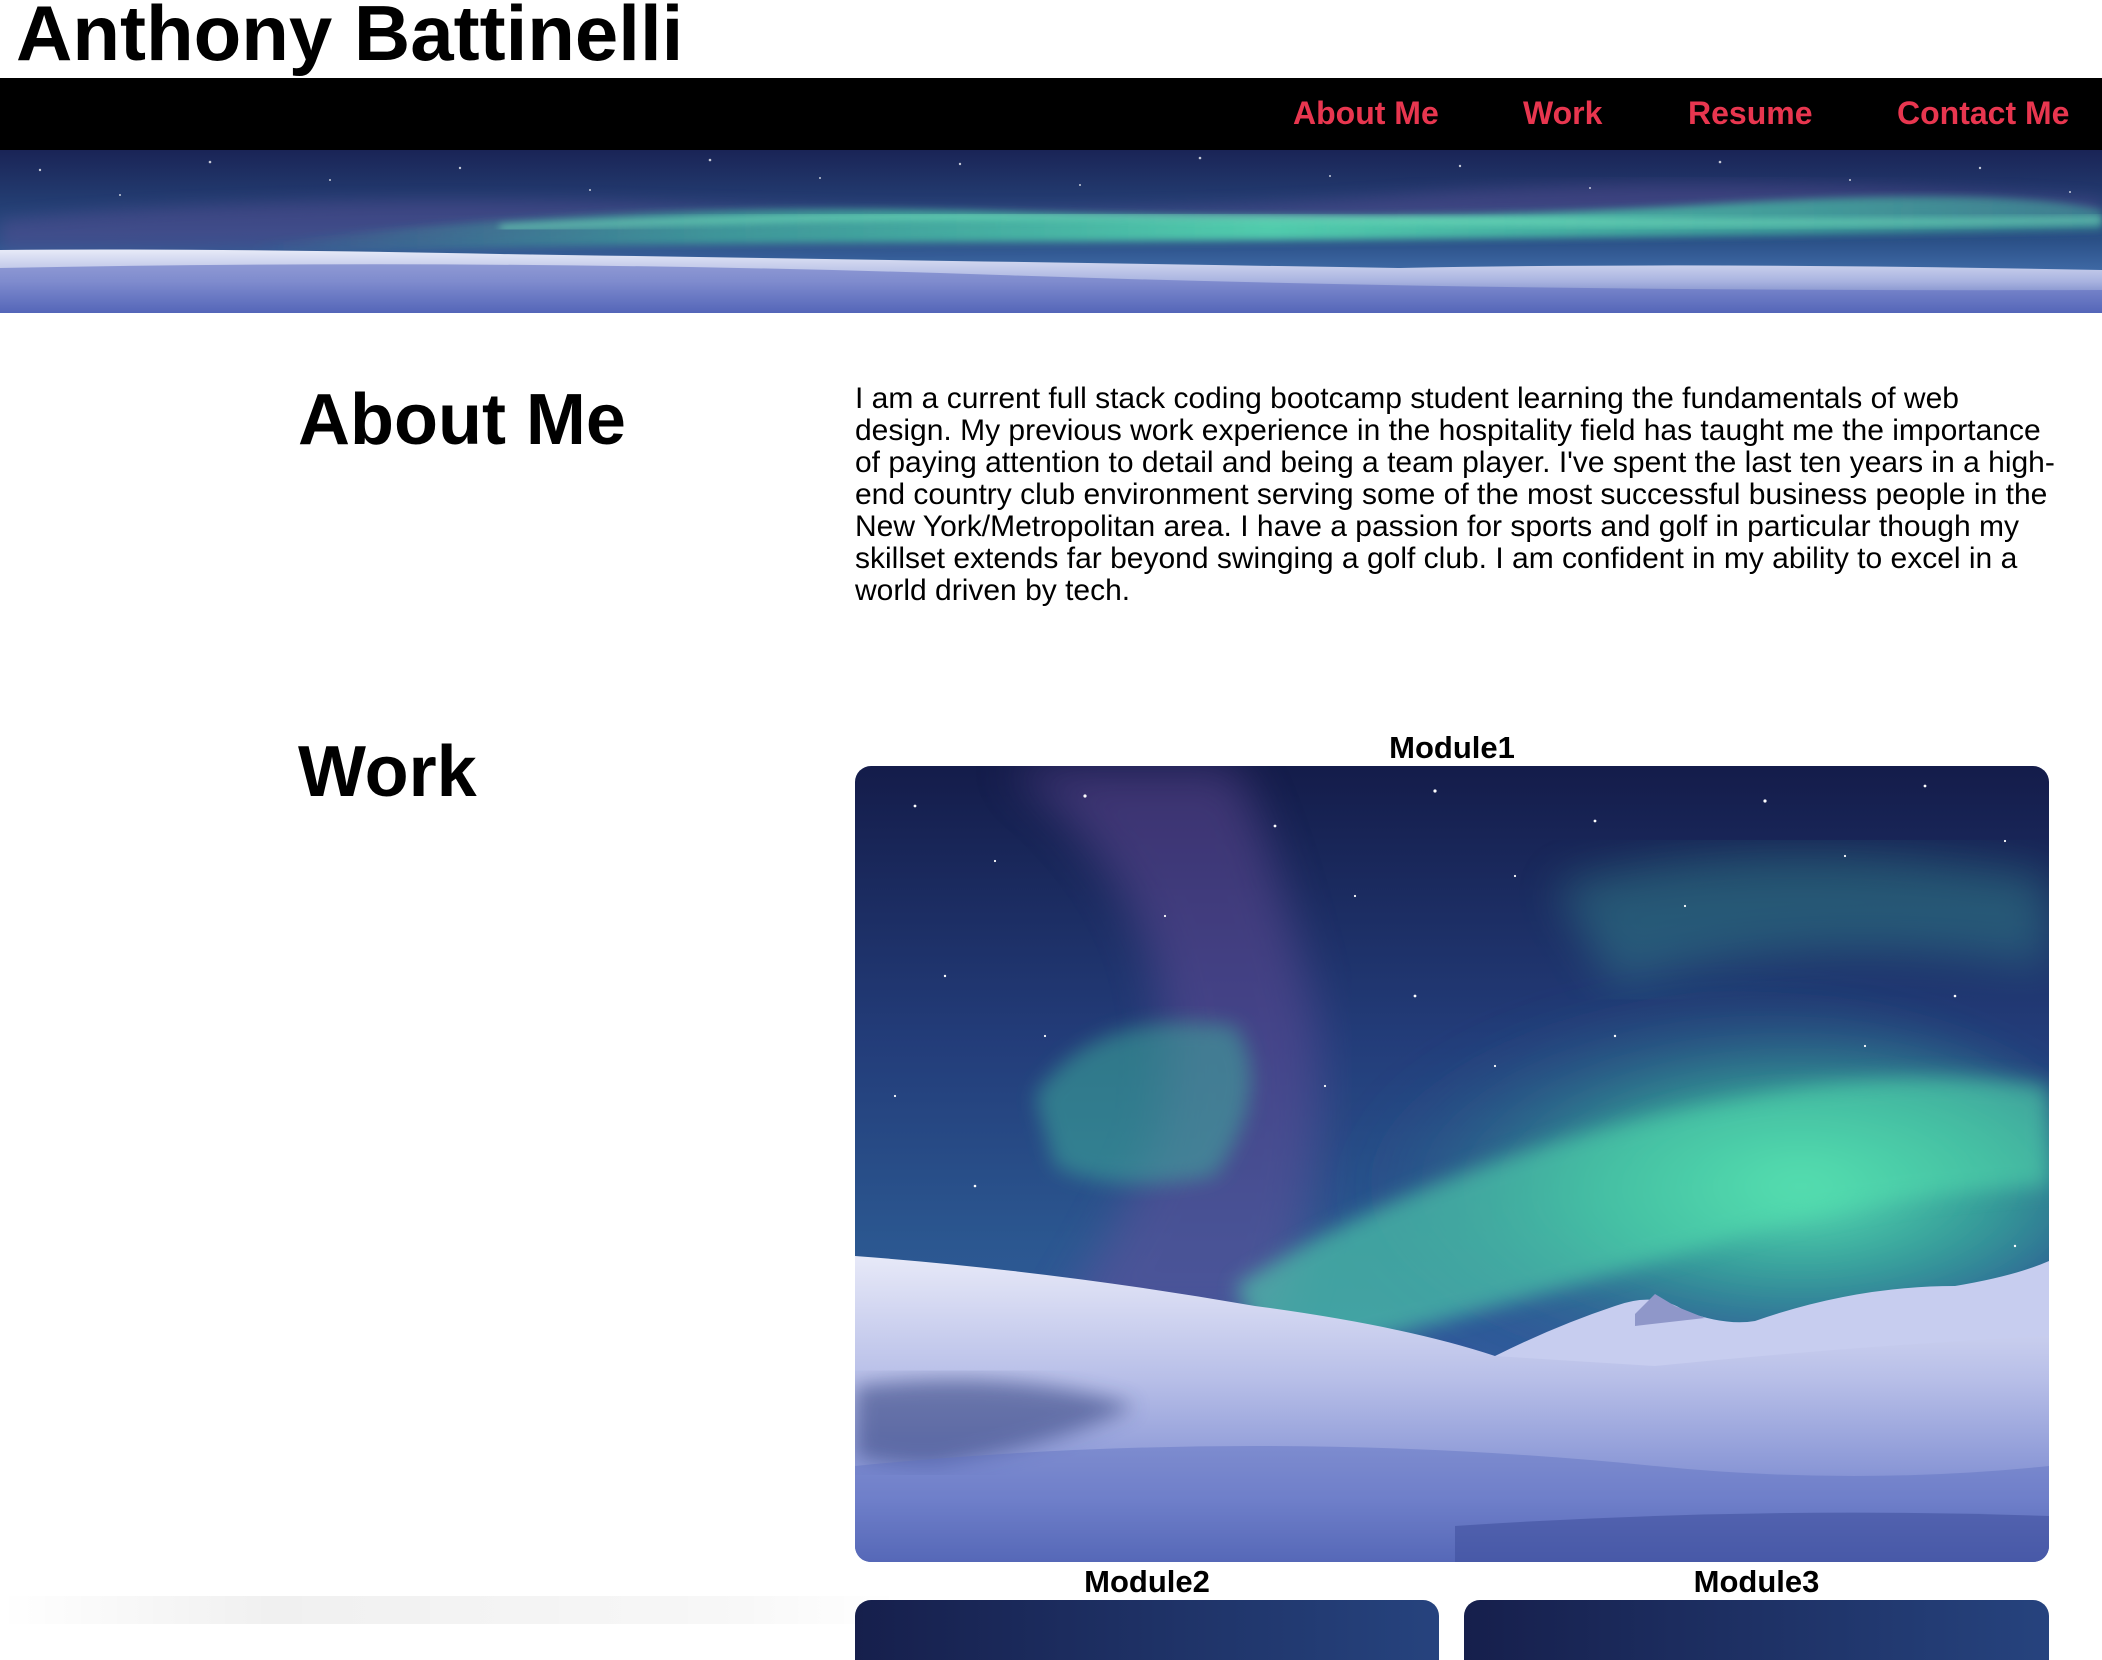 The width and height of the screenshot is (2102, 1660). I want to click on nav-link-about-me: About Me, so click(1366, 114).